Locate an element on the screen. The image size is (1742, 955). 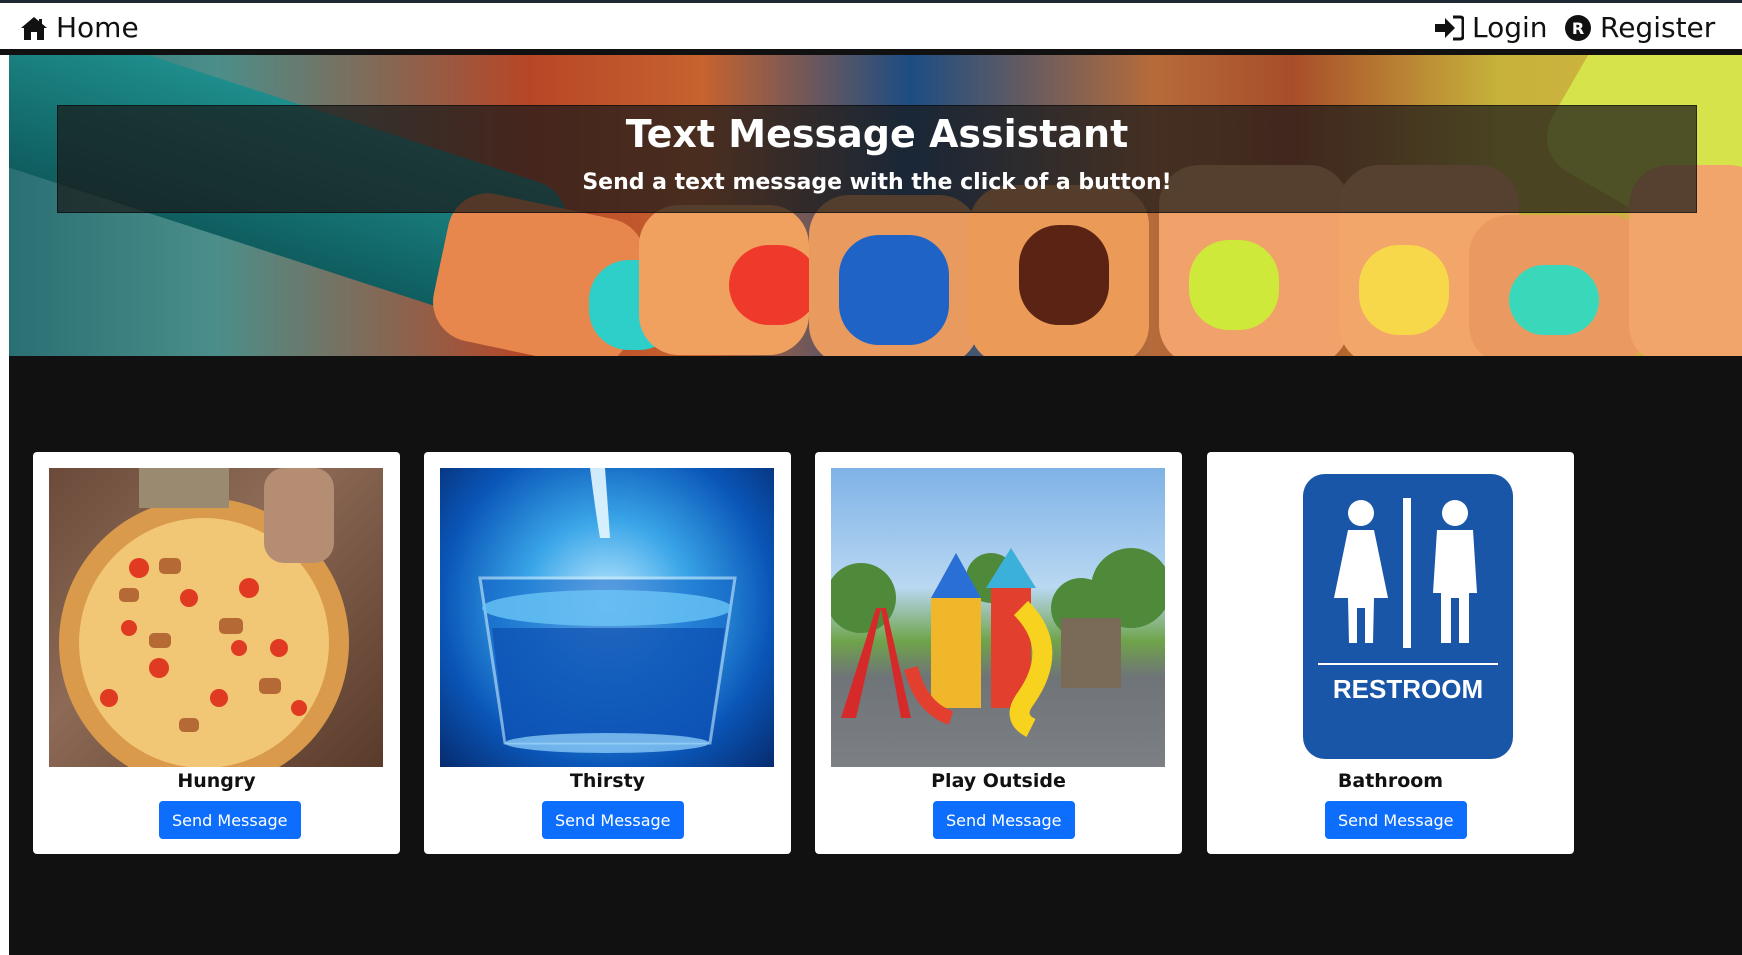
card-label: Play Outside is located at coordinates (998, 781).